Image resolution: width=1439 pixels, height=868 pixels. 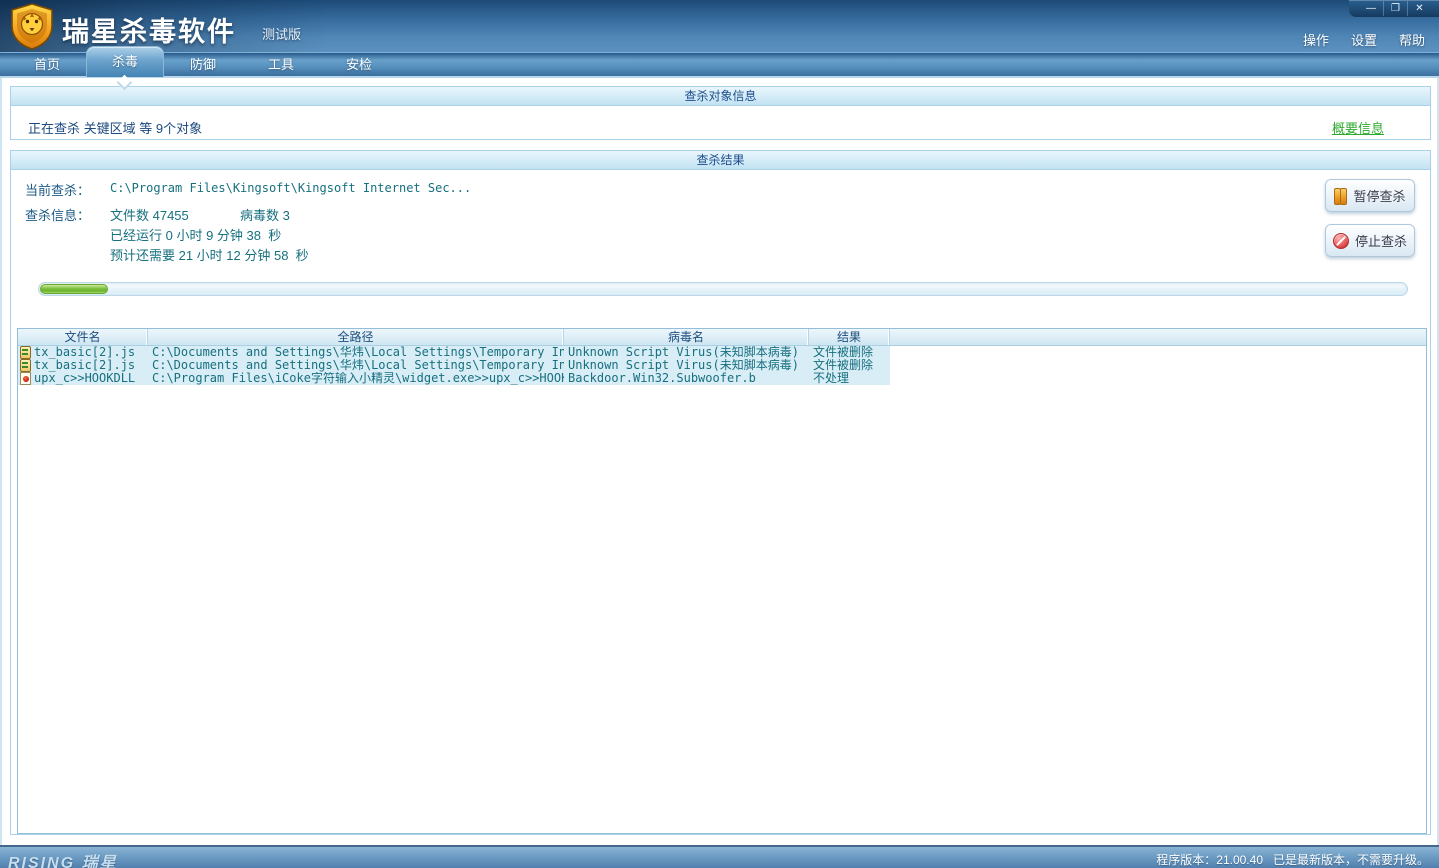 What do you see at coordinates (124, 61) in the screenshot?
I see `tab-antivirus-label: 杀毒` at bounding box center [124, 61].